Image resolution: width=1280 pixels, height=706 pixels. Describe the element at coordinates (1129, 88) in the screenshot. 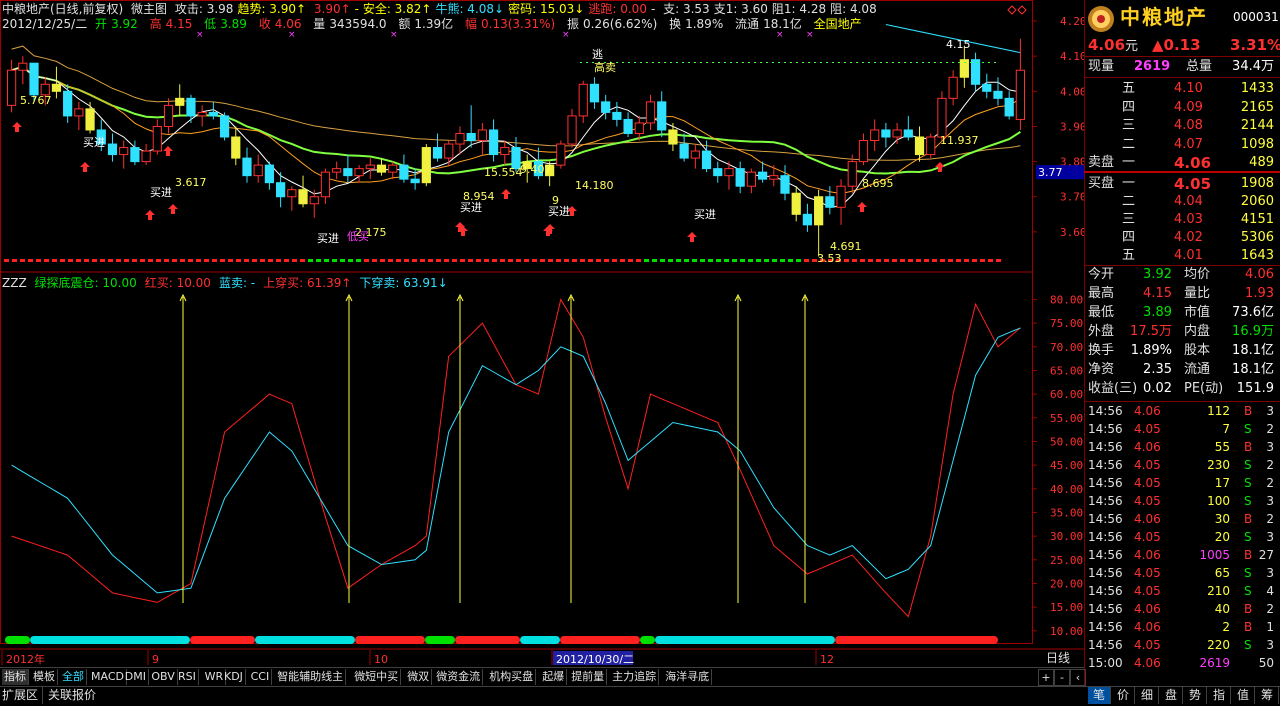

I see `book-level: 五` at that location.